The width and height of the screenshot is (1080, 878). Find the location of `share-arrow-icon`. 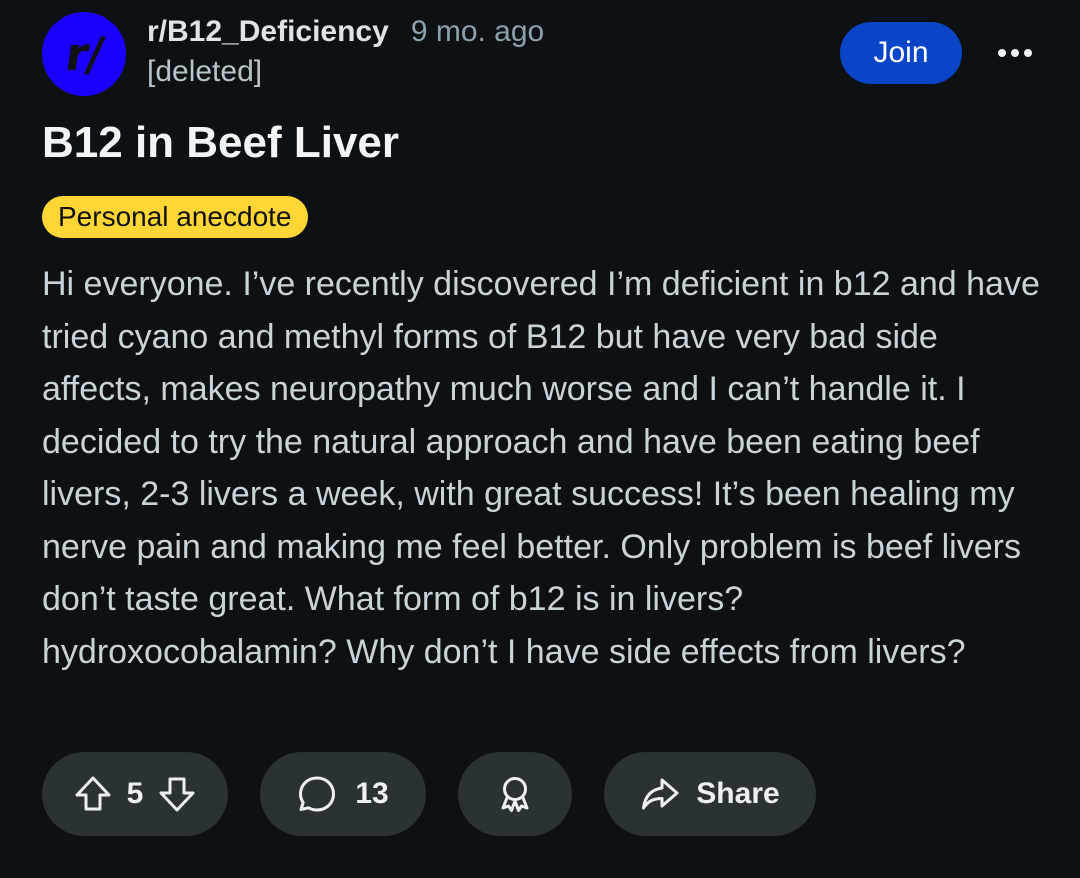

share-arrow-icon is located at coordinates (660, 794).